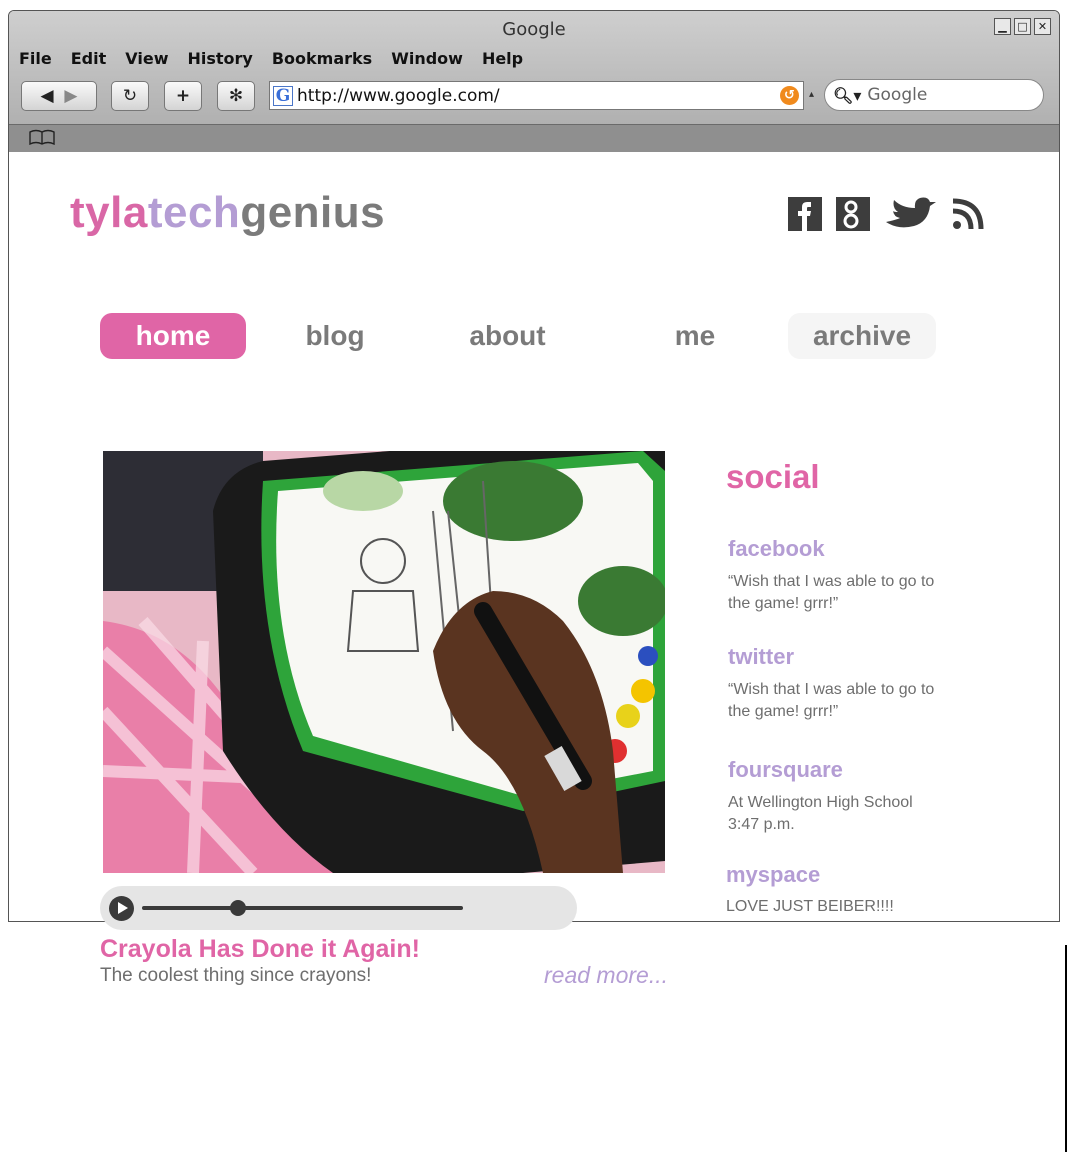 The height and width of the screenshot is (1152, 1067). I want to click on book-icon, so click(42, 139).